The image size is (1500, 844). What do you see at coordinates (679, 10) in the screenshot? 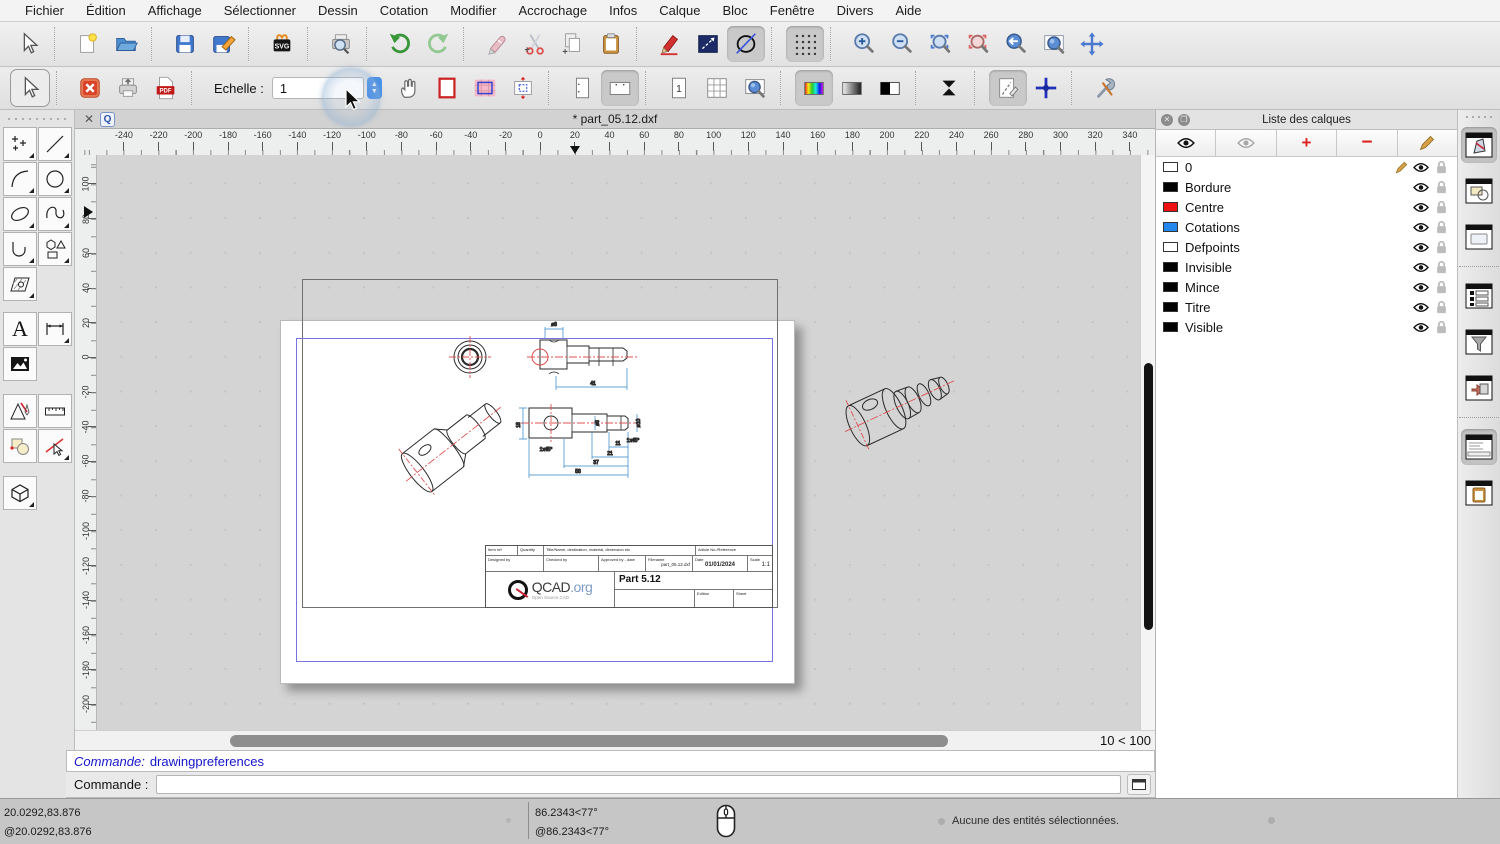
I see `menu-item: Calque` at bounding box center [679, 10].